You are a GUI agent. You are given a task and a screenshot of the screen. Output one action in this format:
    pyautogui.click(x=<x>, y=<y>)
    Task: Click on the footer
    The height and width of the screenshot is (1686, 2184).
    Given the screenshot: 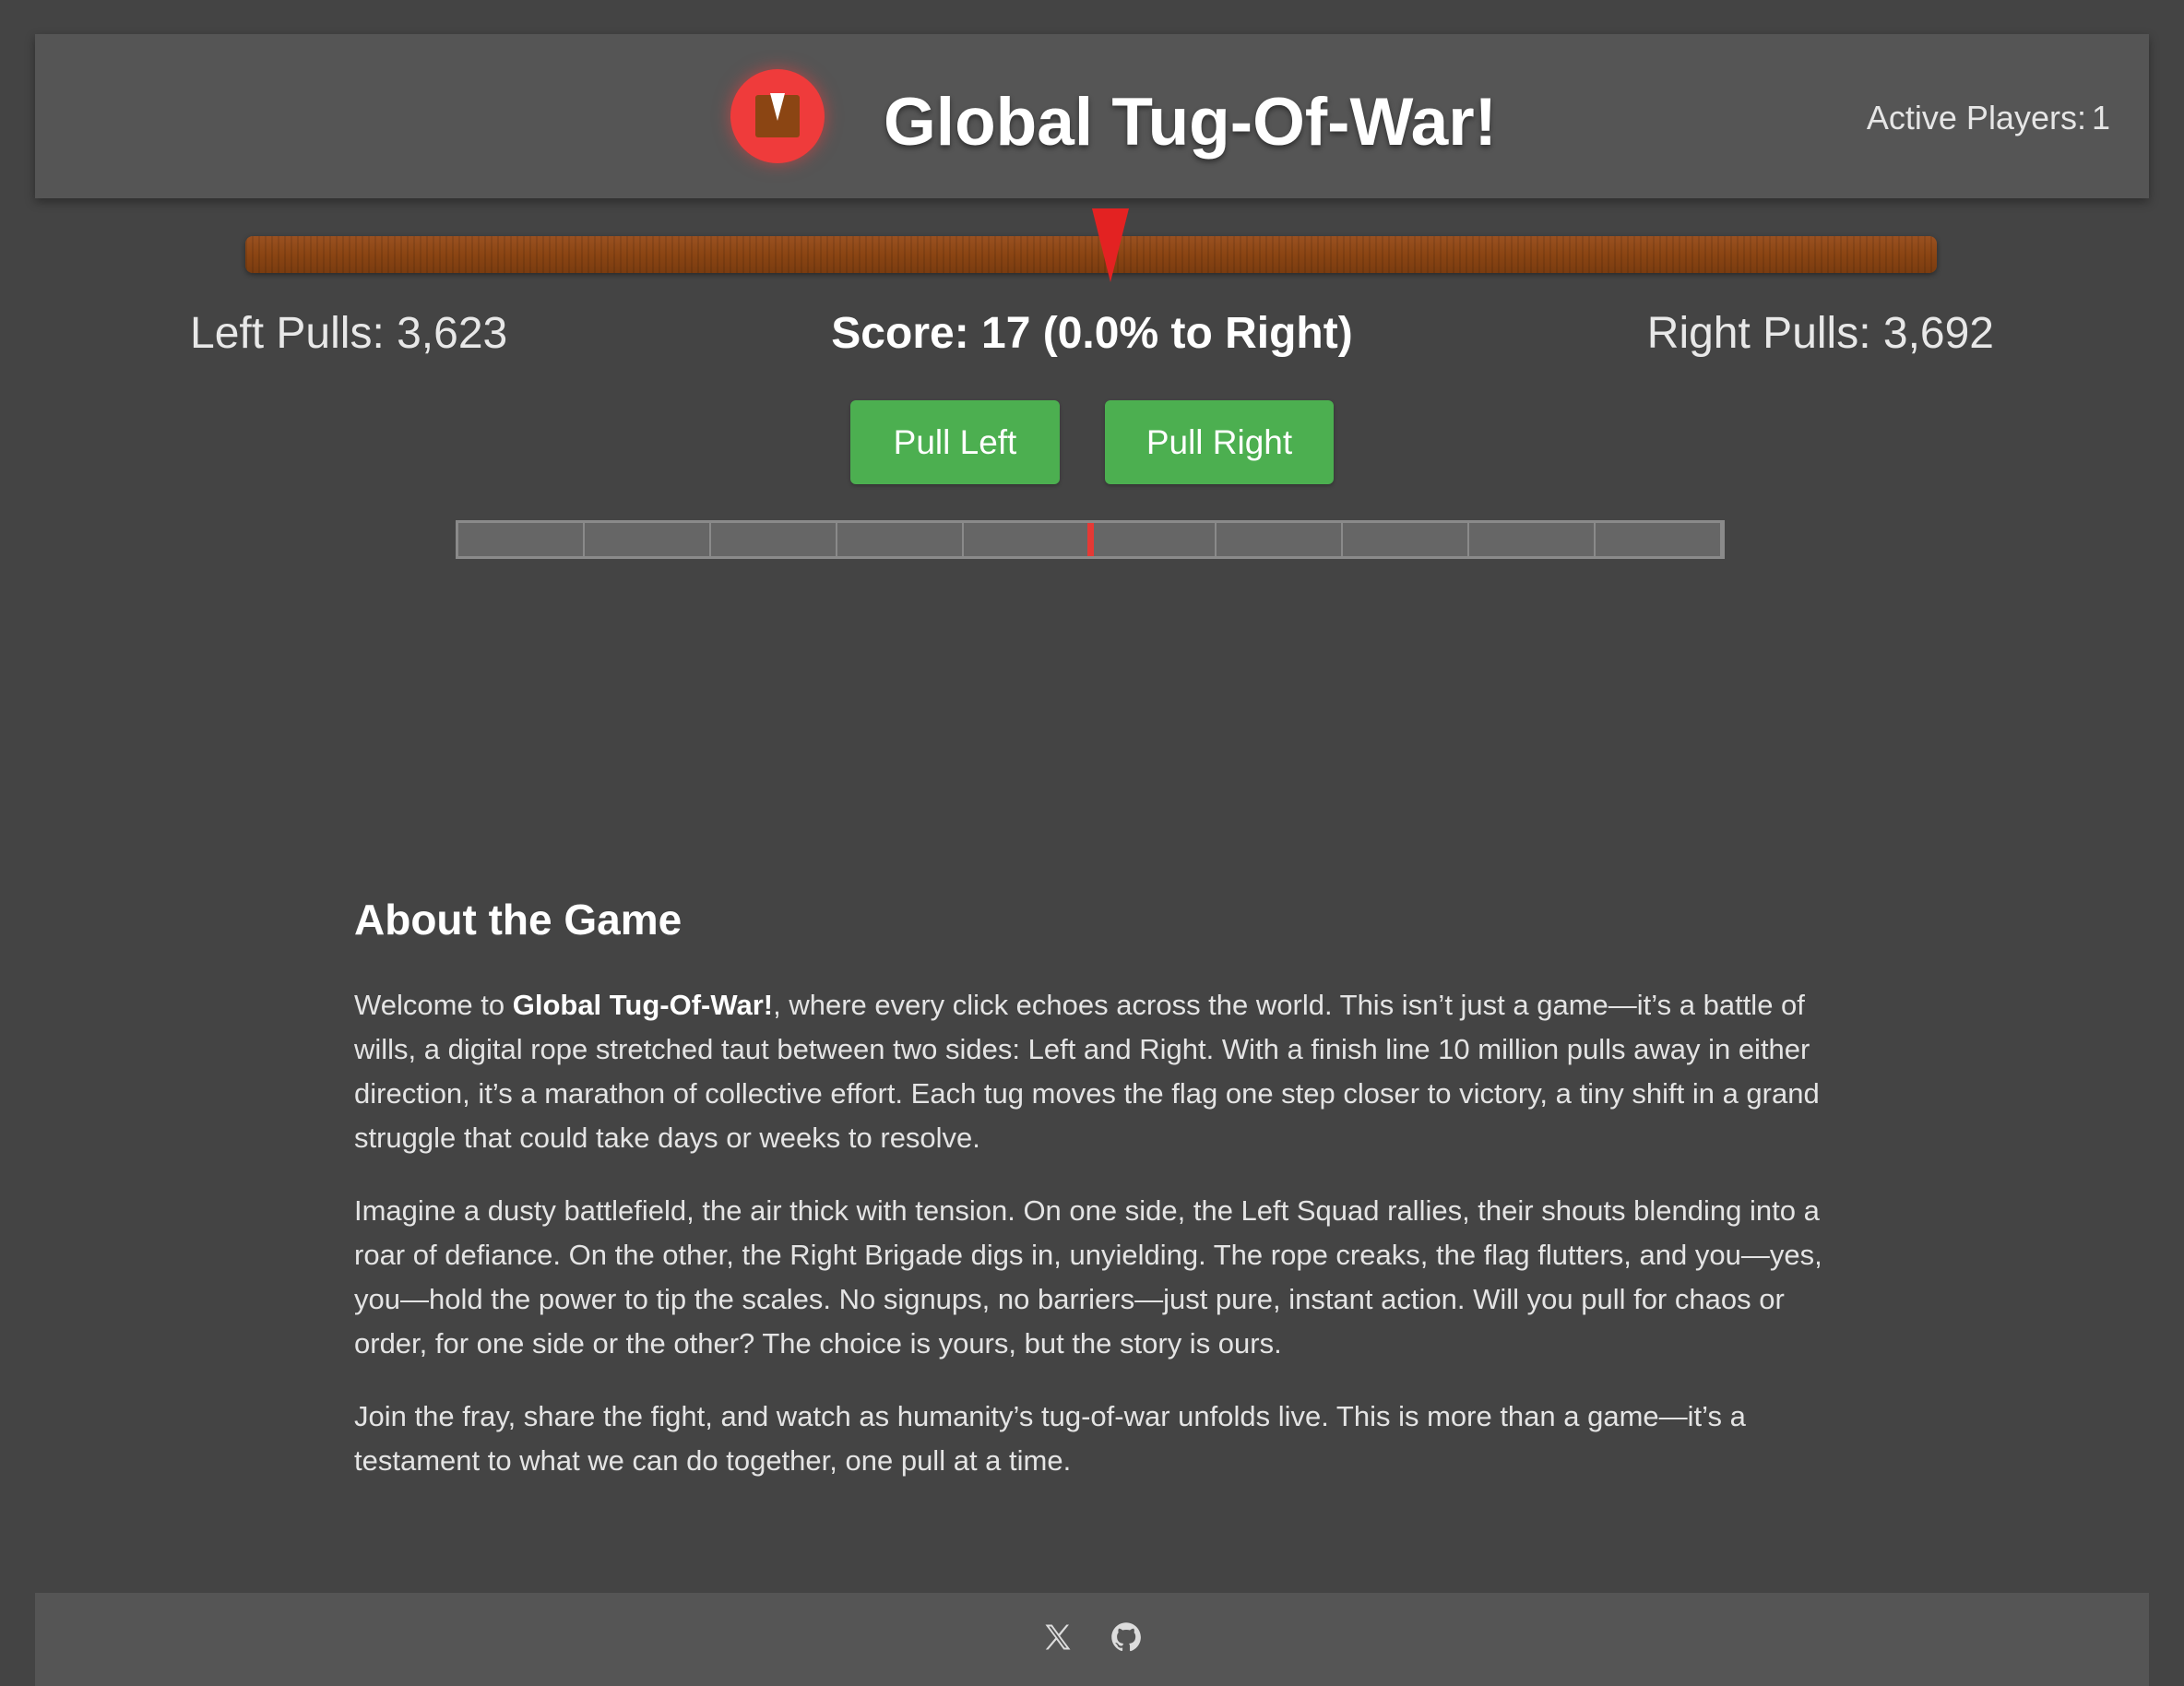 What is the action you would take?
    pyautogui.click(x=1092, y=1639)
    